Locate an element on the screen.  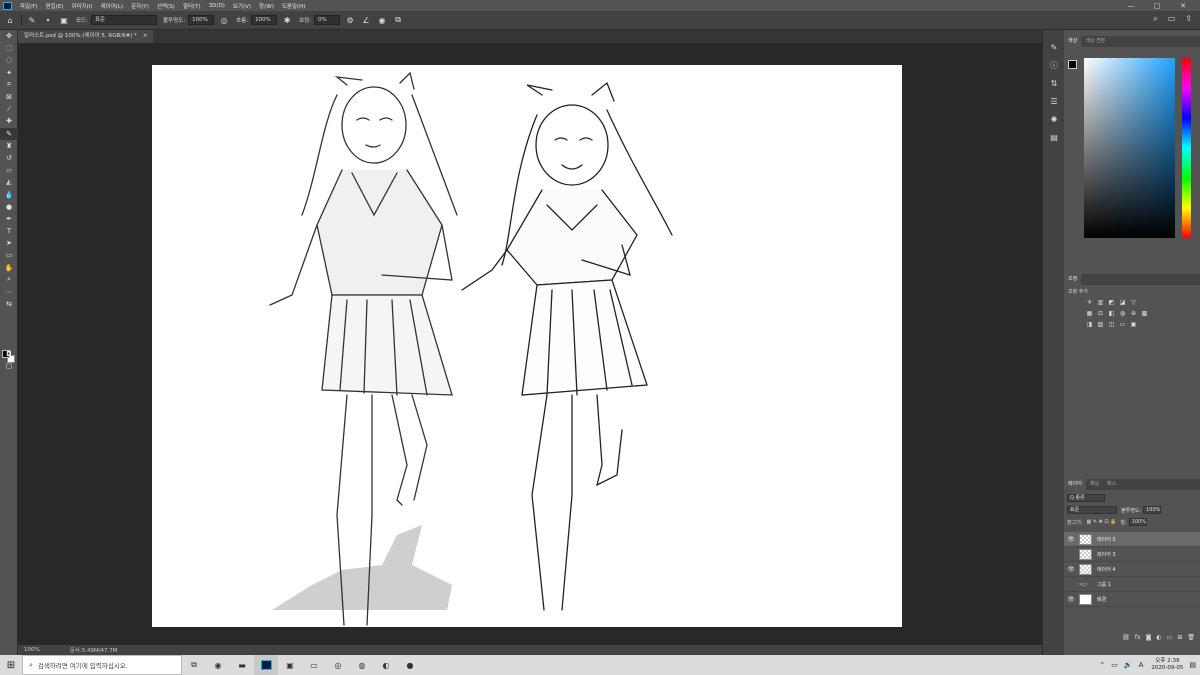
tray-up-arrow-icon: ⌃ is located at coordinates (1102, 665).